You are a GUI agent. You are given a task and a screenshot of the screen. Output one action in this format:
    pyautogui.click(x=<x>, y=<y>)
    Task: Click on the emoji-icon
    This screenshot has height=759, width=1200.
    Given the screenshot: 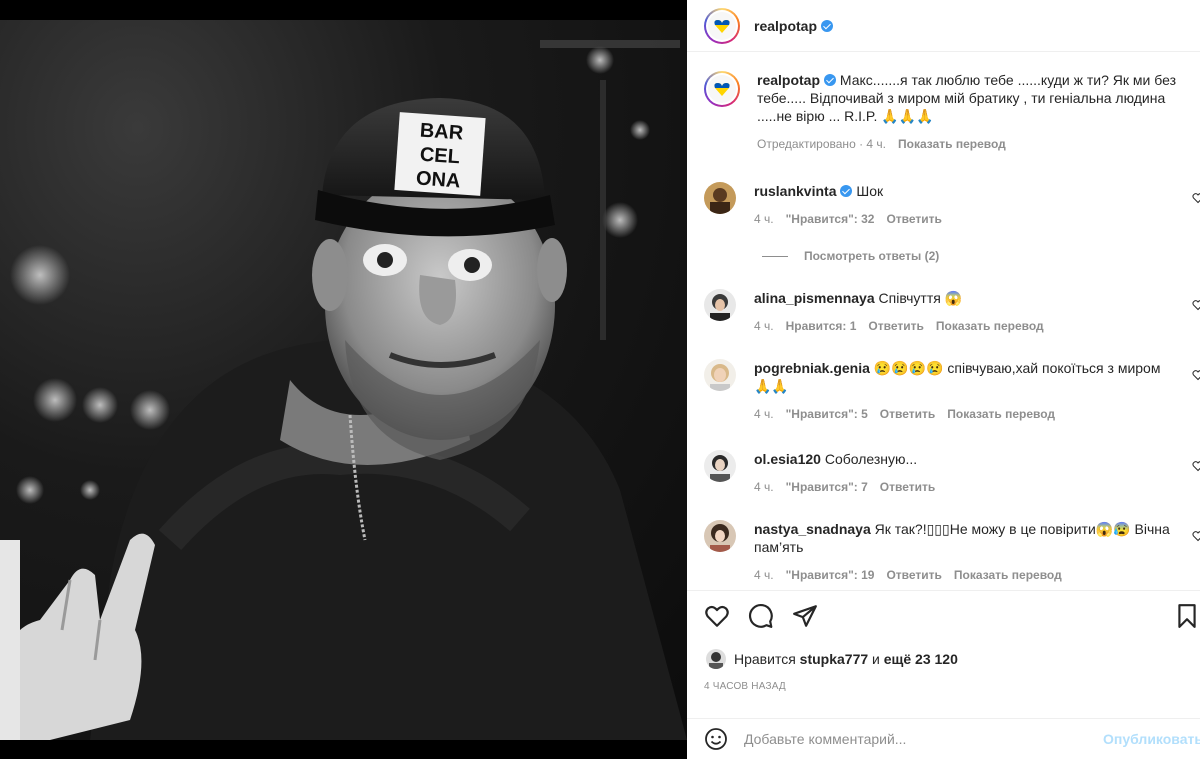 What is the action you would take?
    pyautogui.click(x=716, y=739)
    